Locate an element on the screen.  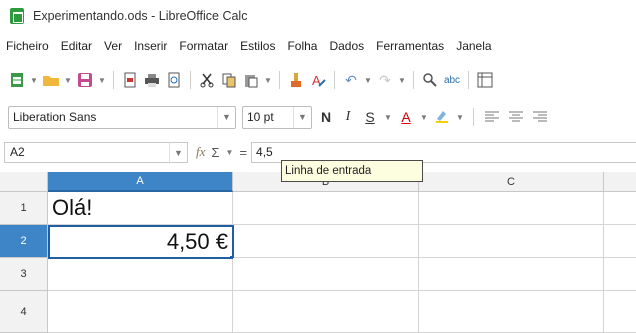
column-header-c: C is located at coordinates (511, 182).